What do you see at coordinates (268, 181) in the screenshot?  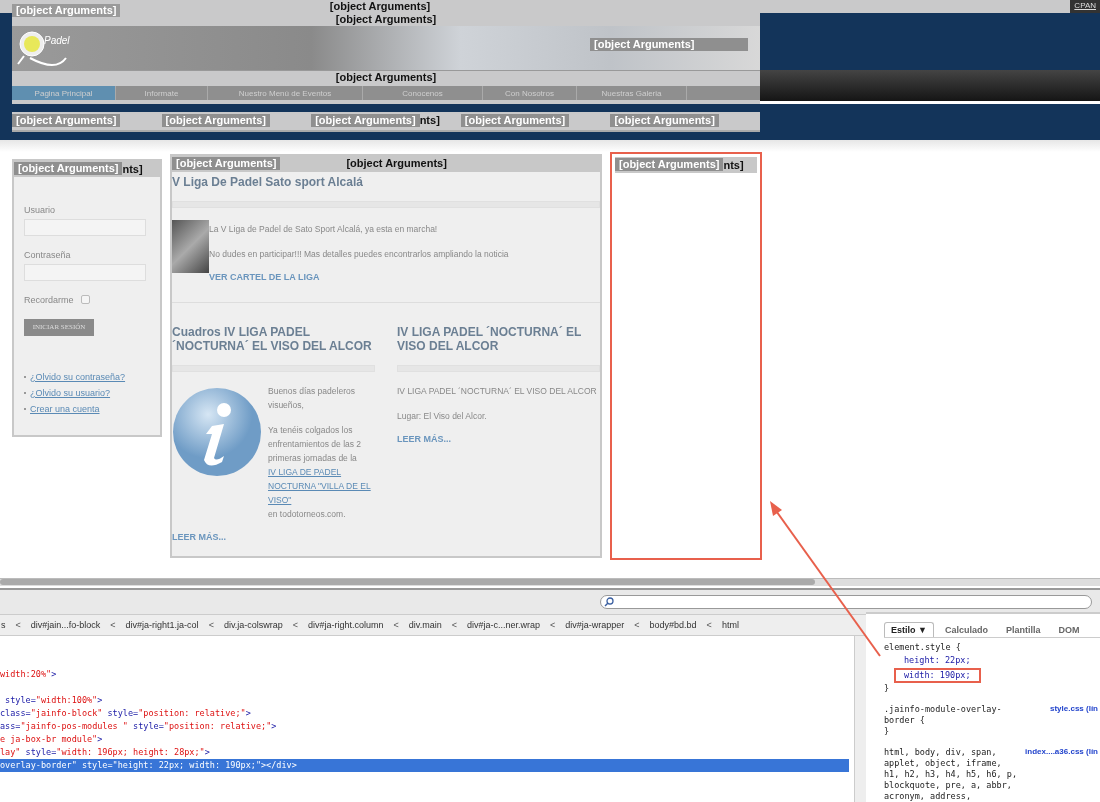 I see `article-title: V Liga De Padel Sato sport Alcalá` at bounding box center [268, 181].